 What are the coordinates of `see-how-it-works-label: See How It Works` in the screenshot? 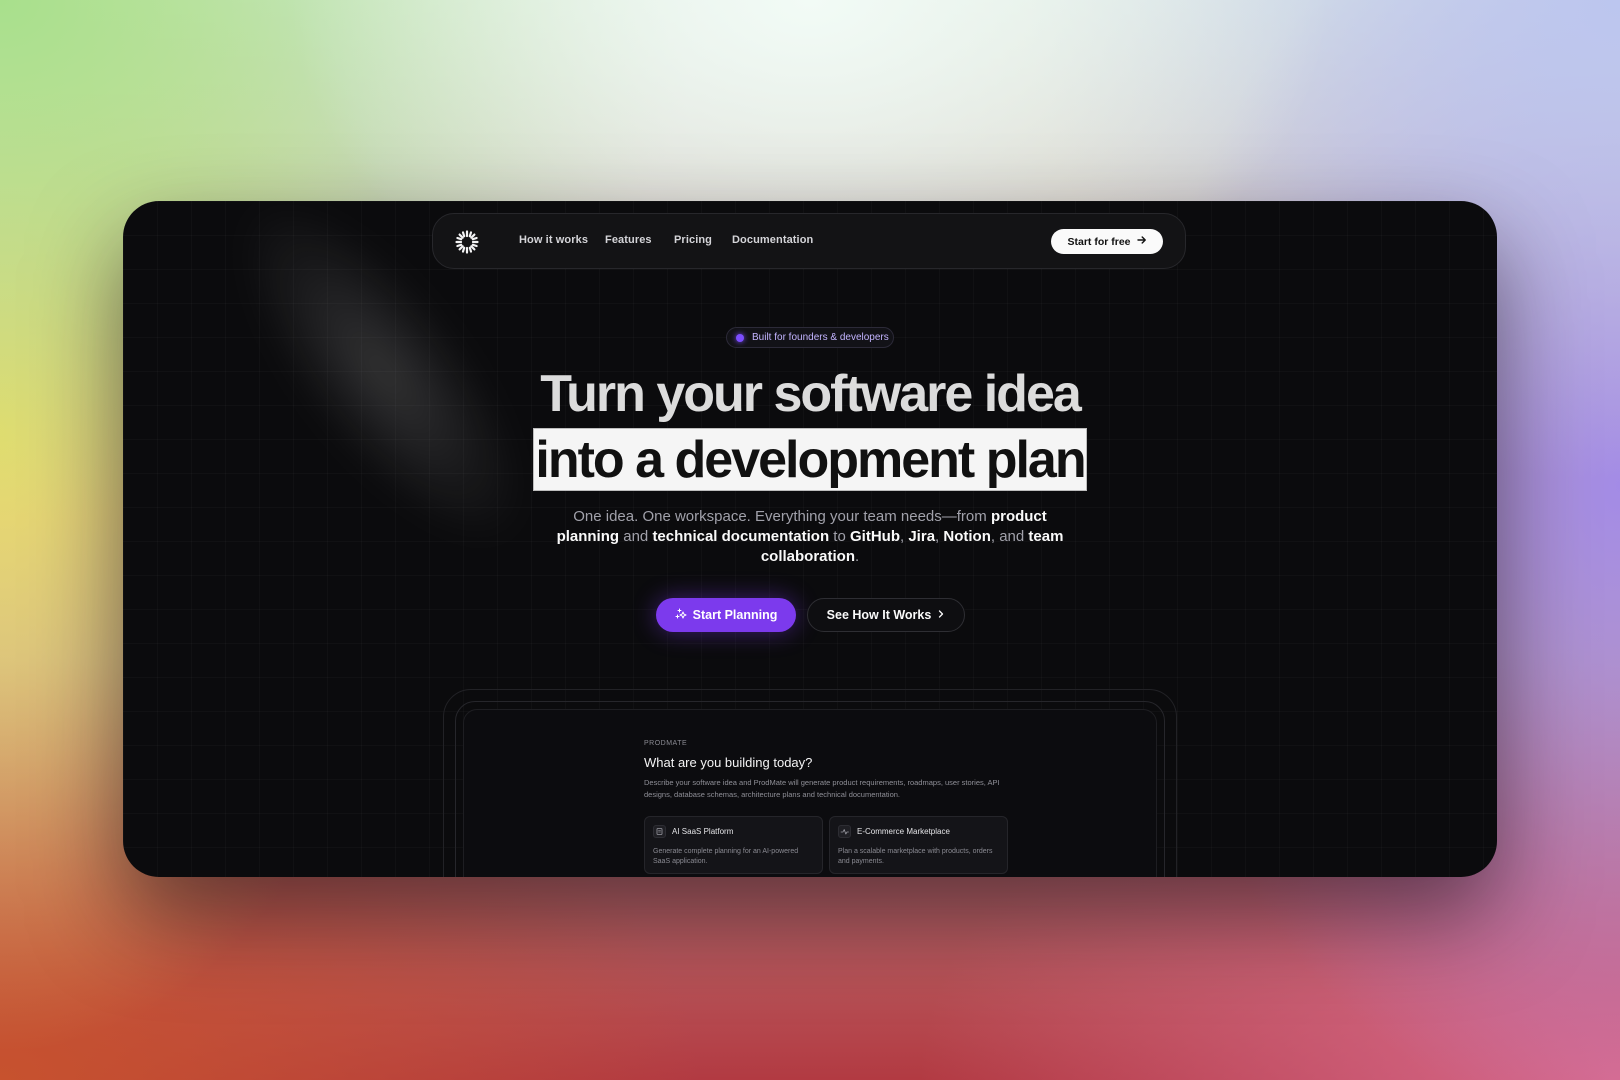 It's located at (879, 615).